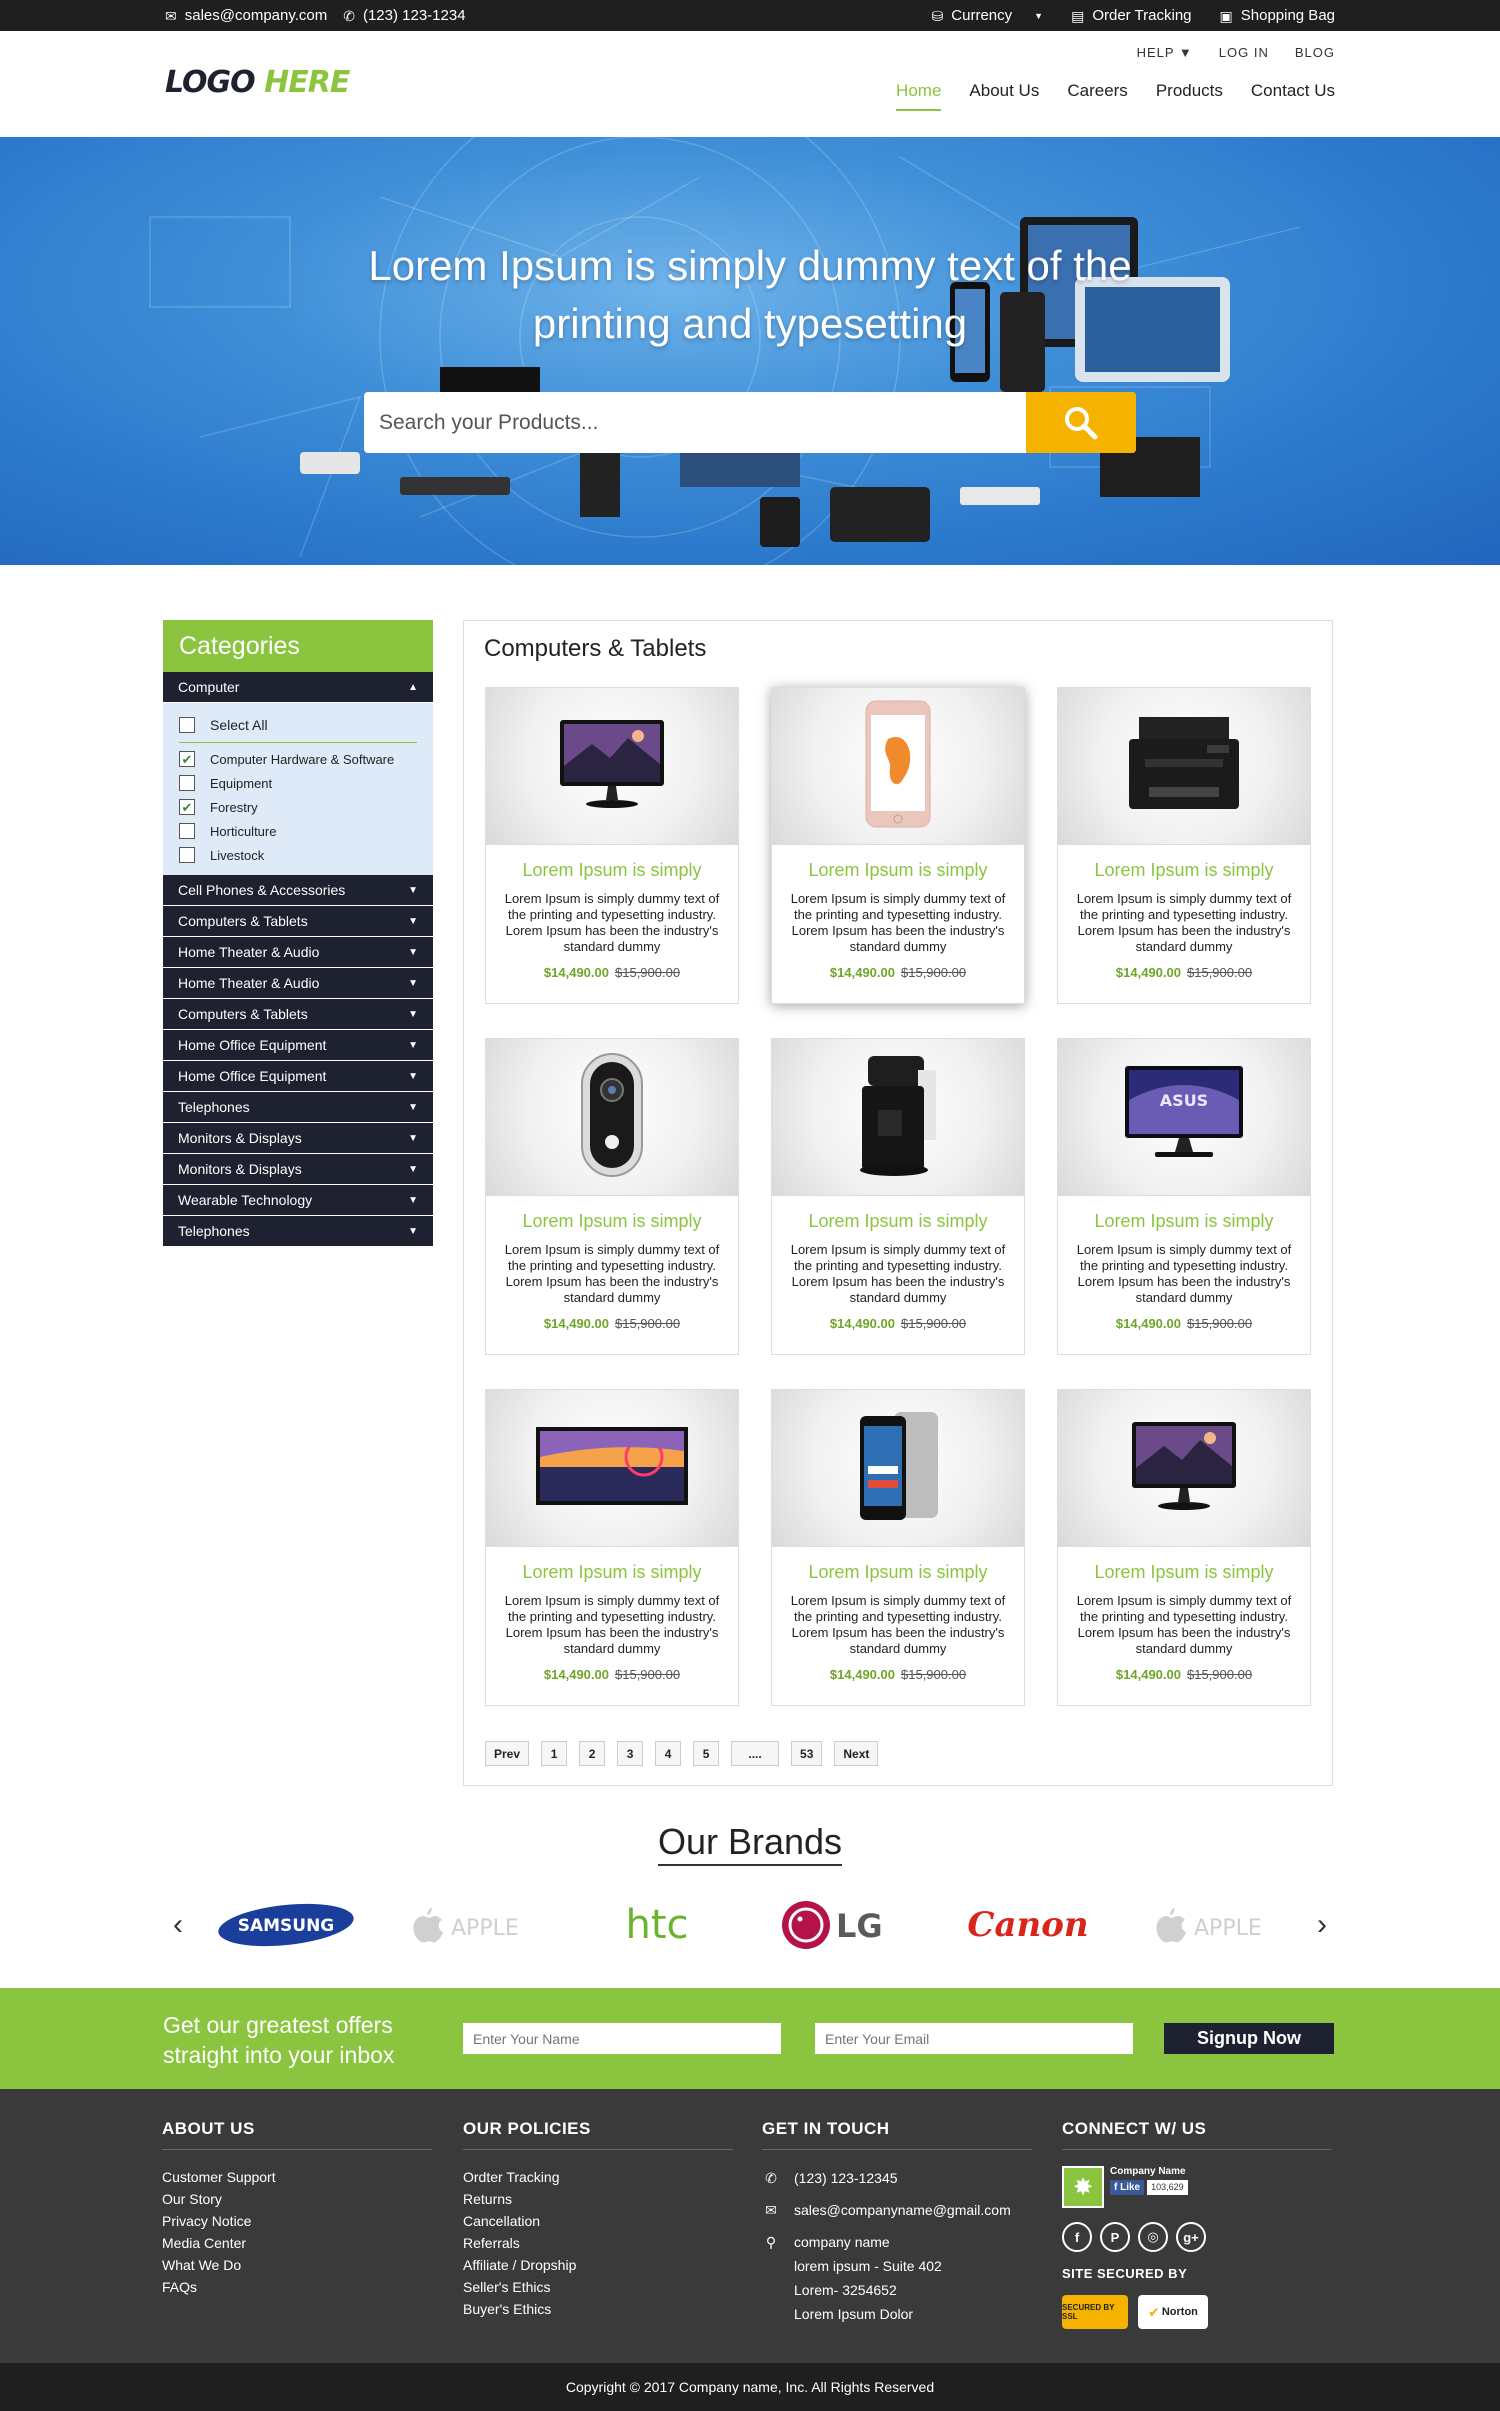  I want to click on product-image: ASUS, so click(1184, 1117).